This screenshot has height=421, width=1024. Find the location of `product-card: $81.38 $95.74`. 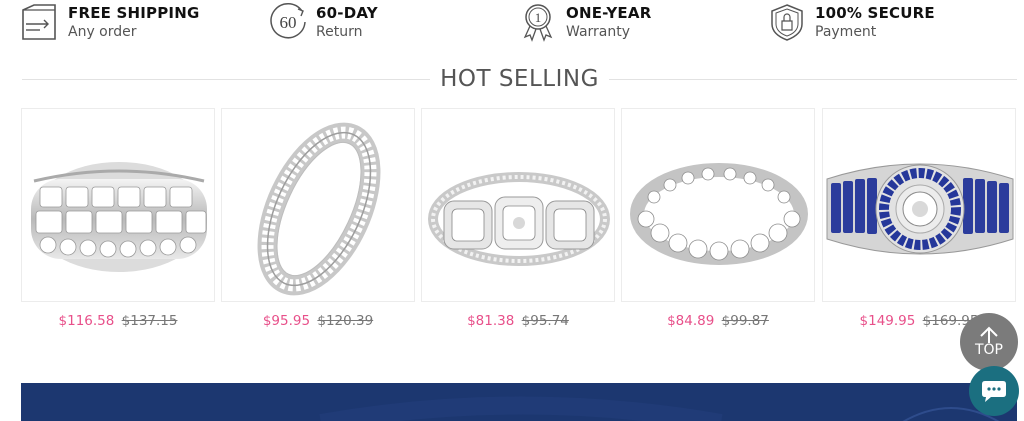

product-card: $81.38 $95.74 is located at coordinates (518, 218).